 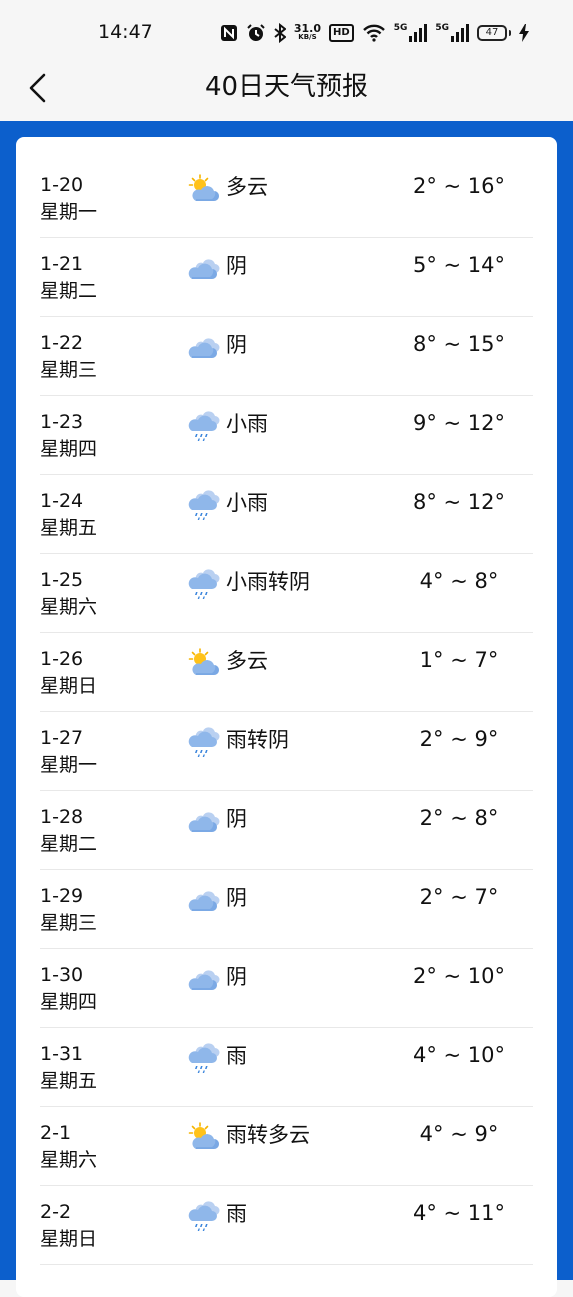 I want to click on forecast-row: 1-22 星期三 阴 8° ~ 15°, so click(x=286, y=356).